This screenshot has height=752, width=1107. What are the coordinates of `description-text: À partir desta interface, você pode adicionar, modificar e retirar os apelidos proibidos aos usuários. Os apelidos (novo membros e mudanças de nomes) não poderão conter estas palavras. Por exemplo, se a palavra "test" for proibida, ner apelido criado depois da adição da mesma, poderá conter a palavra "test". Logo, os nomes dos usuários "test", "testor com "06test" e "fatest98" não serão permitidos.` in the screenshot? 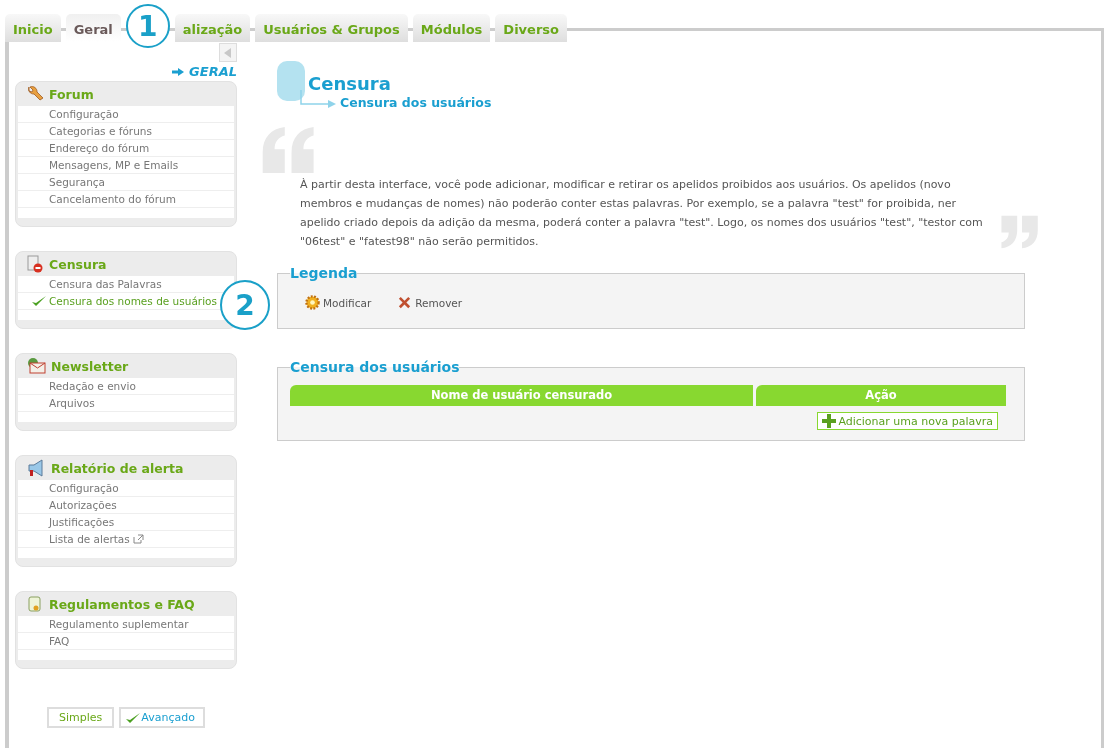 It's located at (641, 213).